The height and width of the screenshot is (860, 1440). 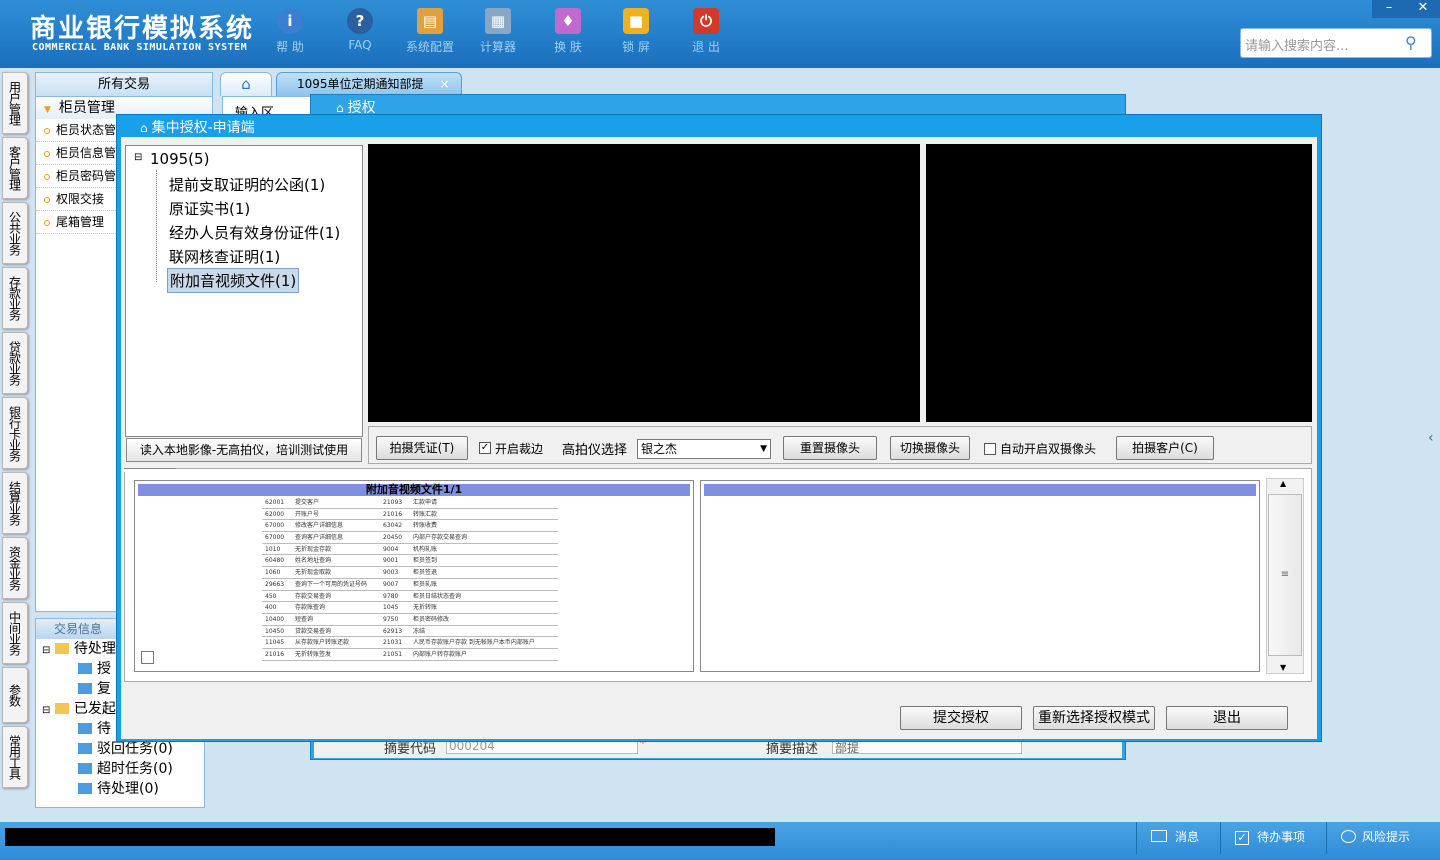 I want to click on document-row: 1060 无折现金取款 9003 柜员签退, so click(x=410, y=573).